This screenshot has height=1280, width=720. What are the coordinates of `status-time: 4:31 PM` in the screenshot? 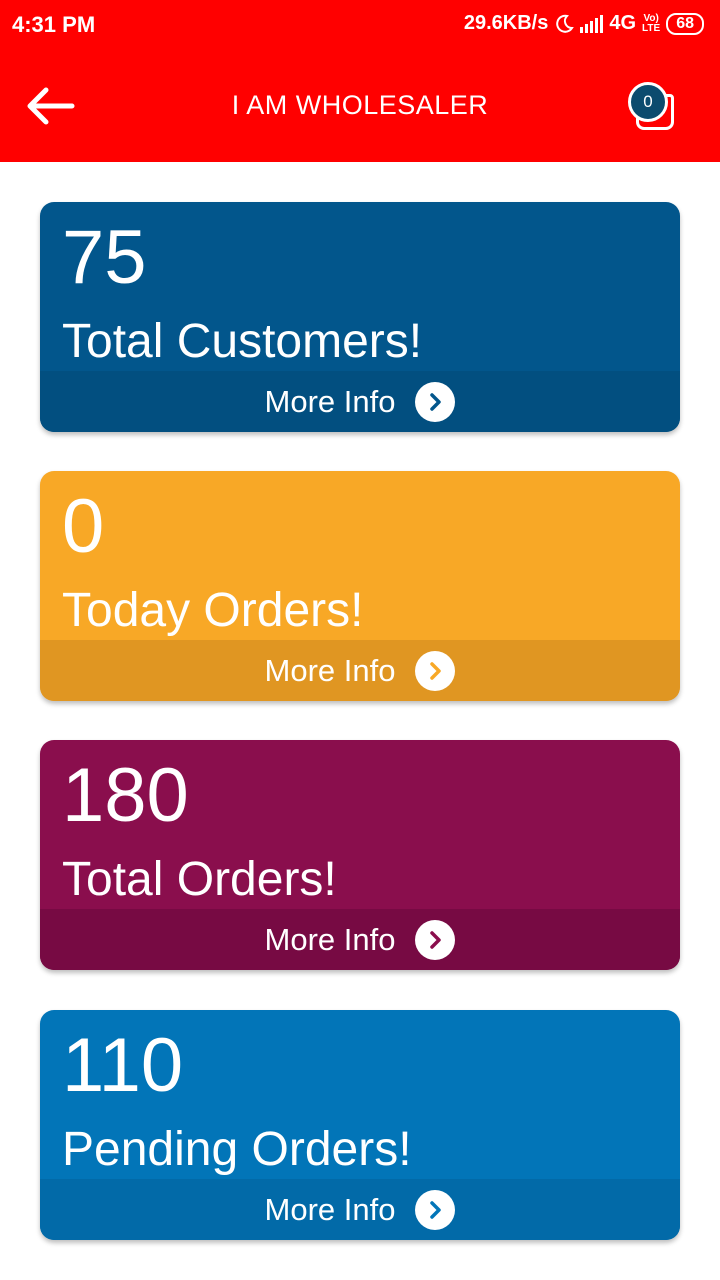 It's located at (54, 24).